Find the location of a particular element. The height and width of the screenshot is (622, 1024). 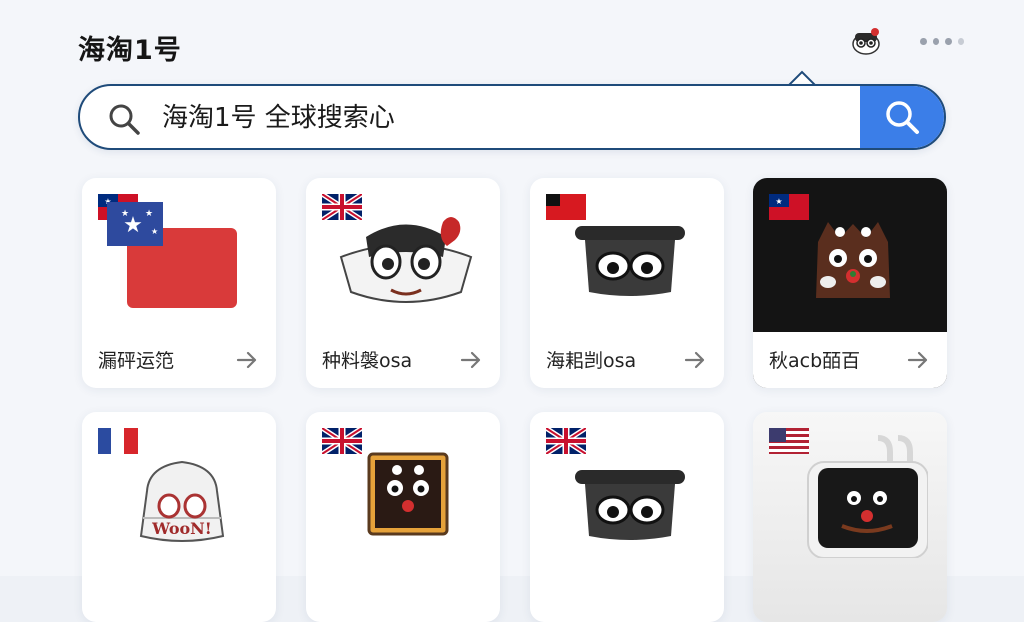

card-footer: 漏砰运笵 is located at coordinates (179, 360).